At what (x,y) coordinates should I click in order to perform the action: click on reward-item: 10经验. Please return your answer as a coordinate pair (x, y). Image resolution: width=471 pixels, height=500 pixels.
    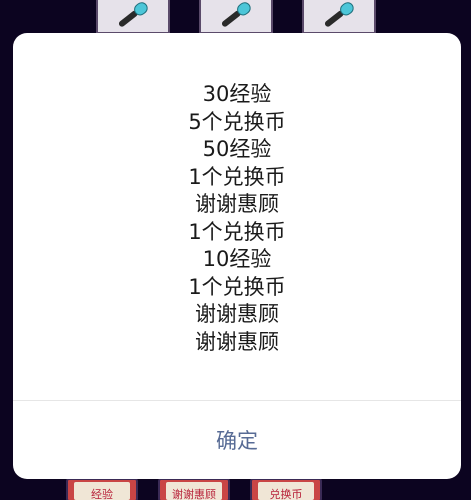
    Looking at the image, I should click on (237, 259).